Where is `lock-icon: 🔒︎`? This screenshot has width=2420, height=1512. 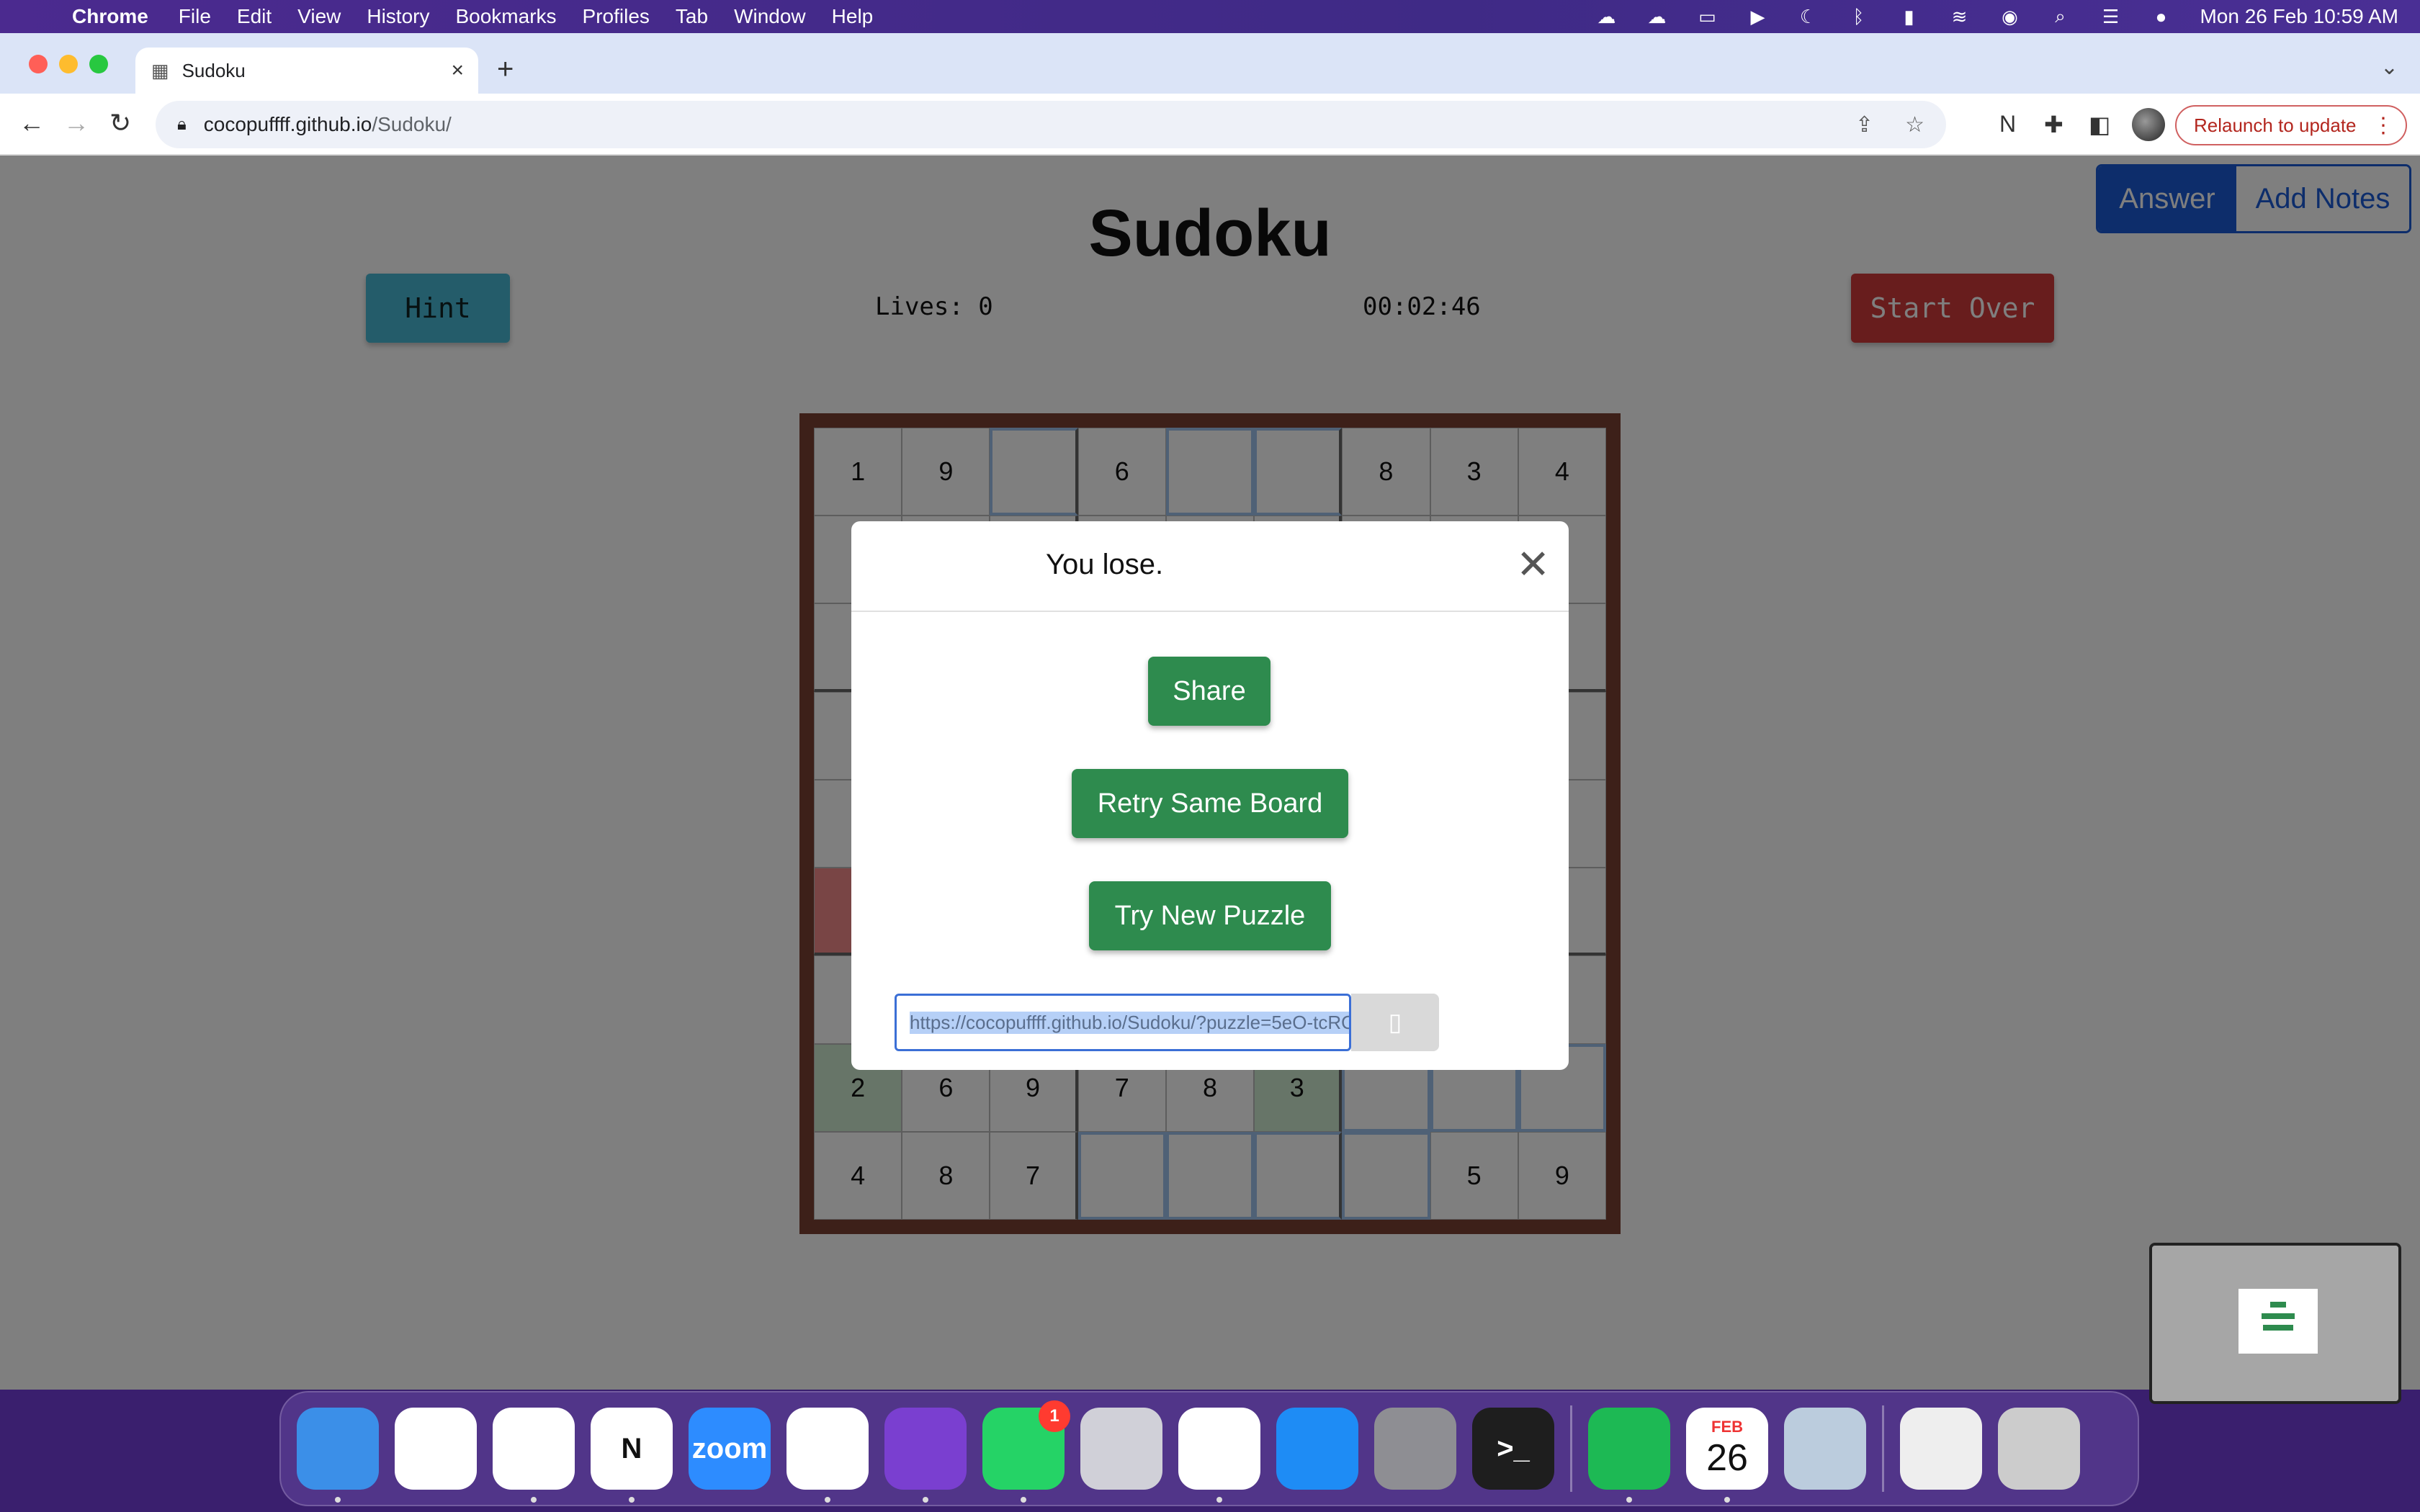 lock-icon: 🔒︎ is located at coordinates (182, 124).